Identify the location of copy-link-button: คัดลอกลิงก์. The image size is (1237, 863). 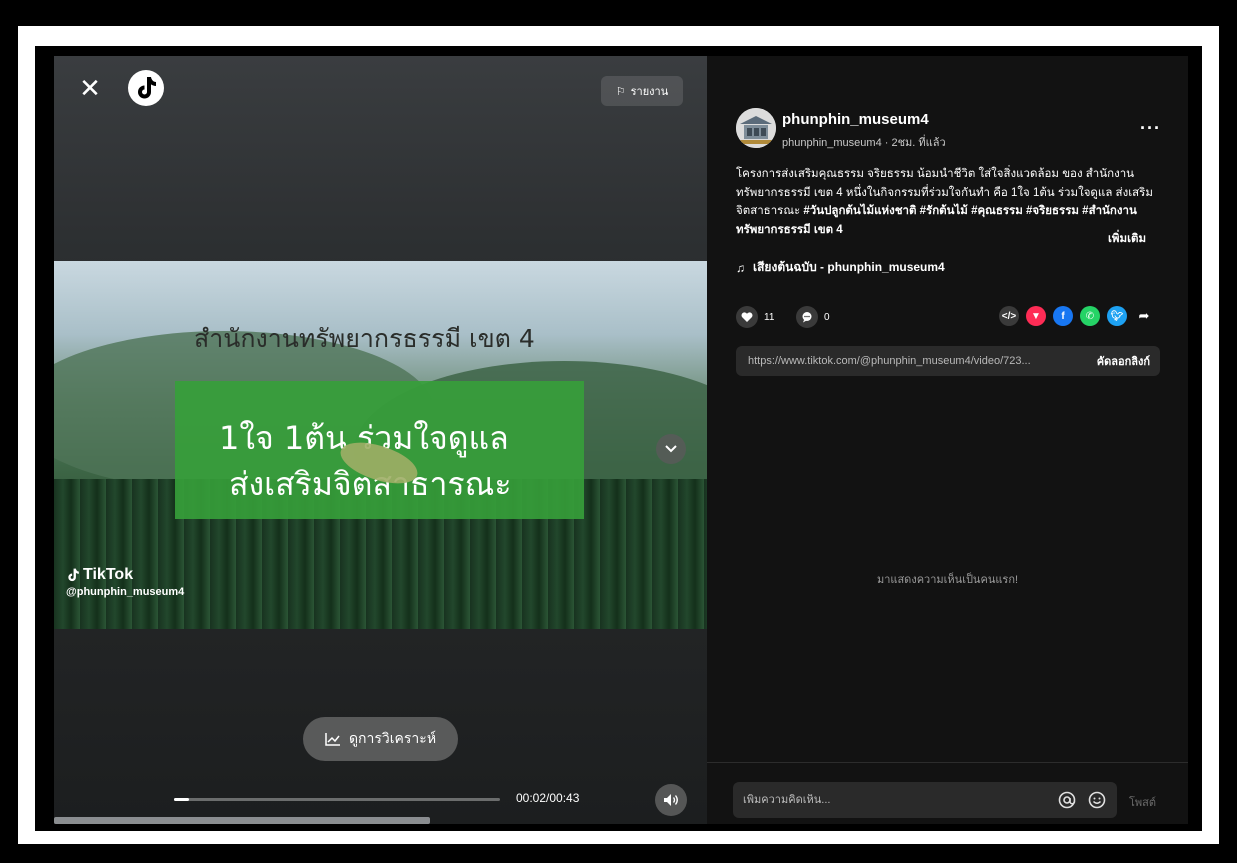
(1123, 361).